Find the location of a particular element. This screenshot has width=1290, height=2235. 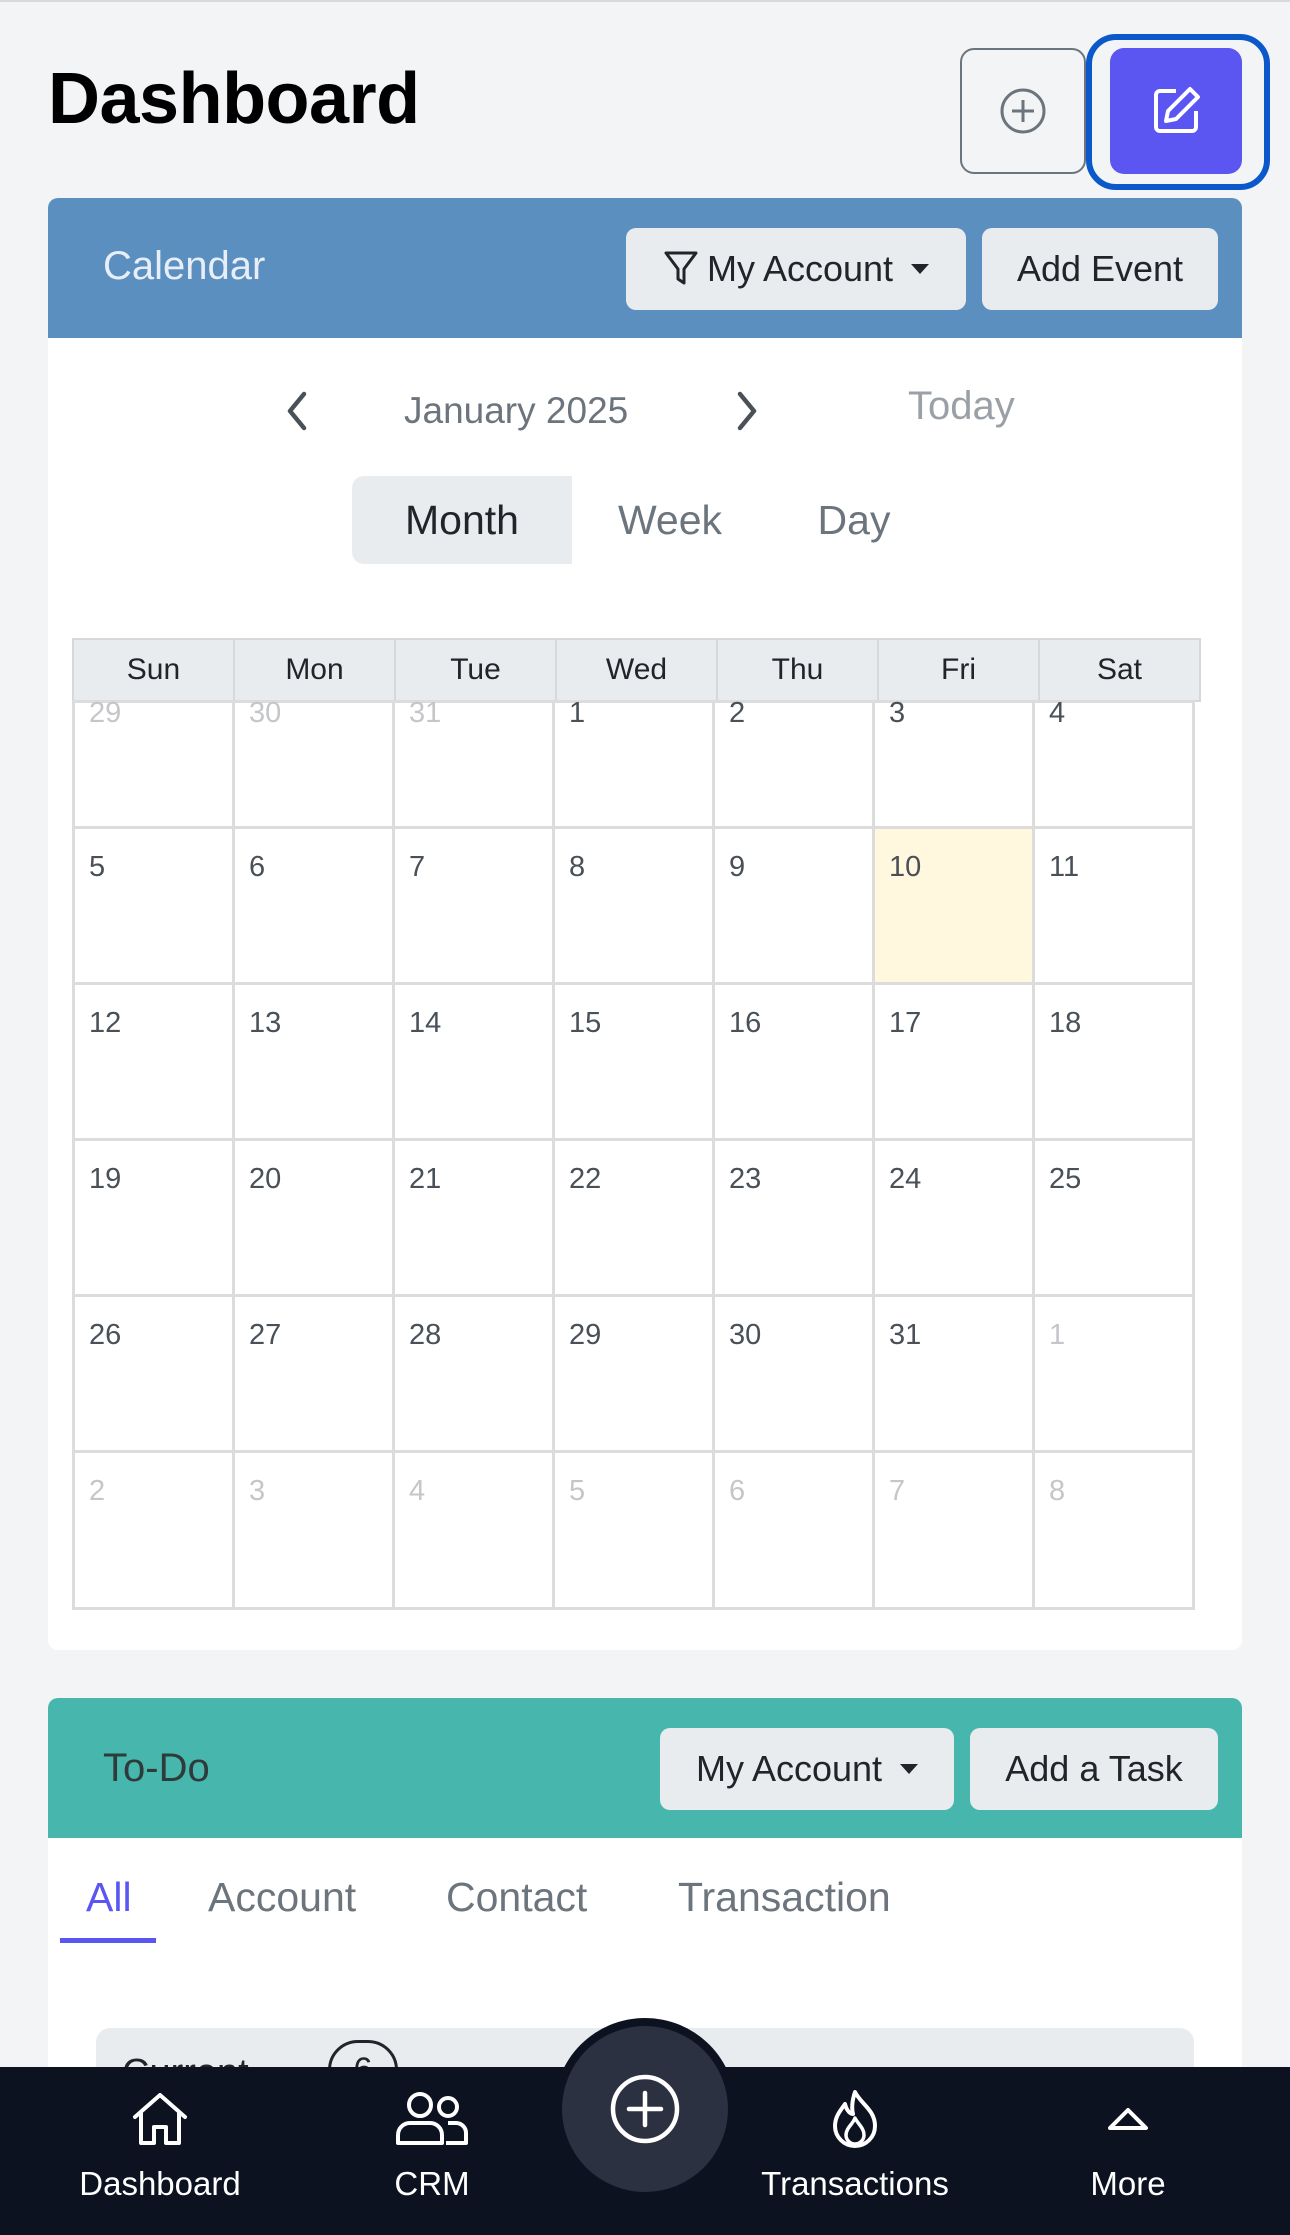

weekday-header-row: Sun Mon Tue Wed Thu Fri Sat is located at coordinates (636, 670).